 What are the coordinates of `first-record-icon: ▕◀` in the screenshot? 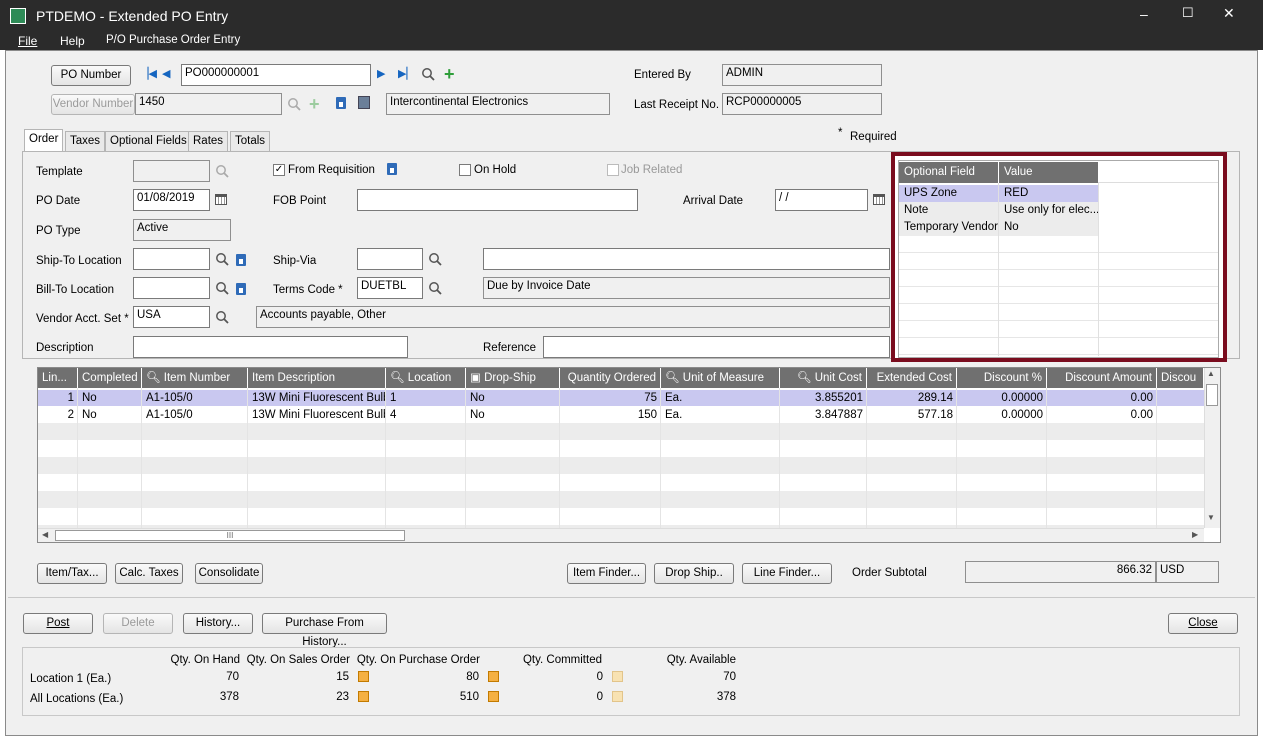 It's located at (148, 73).